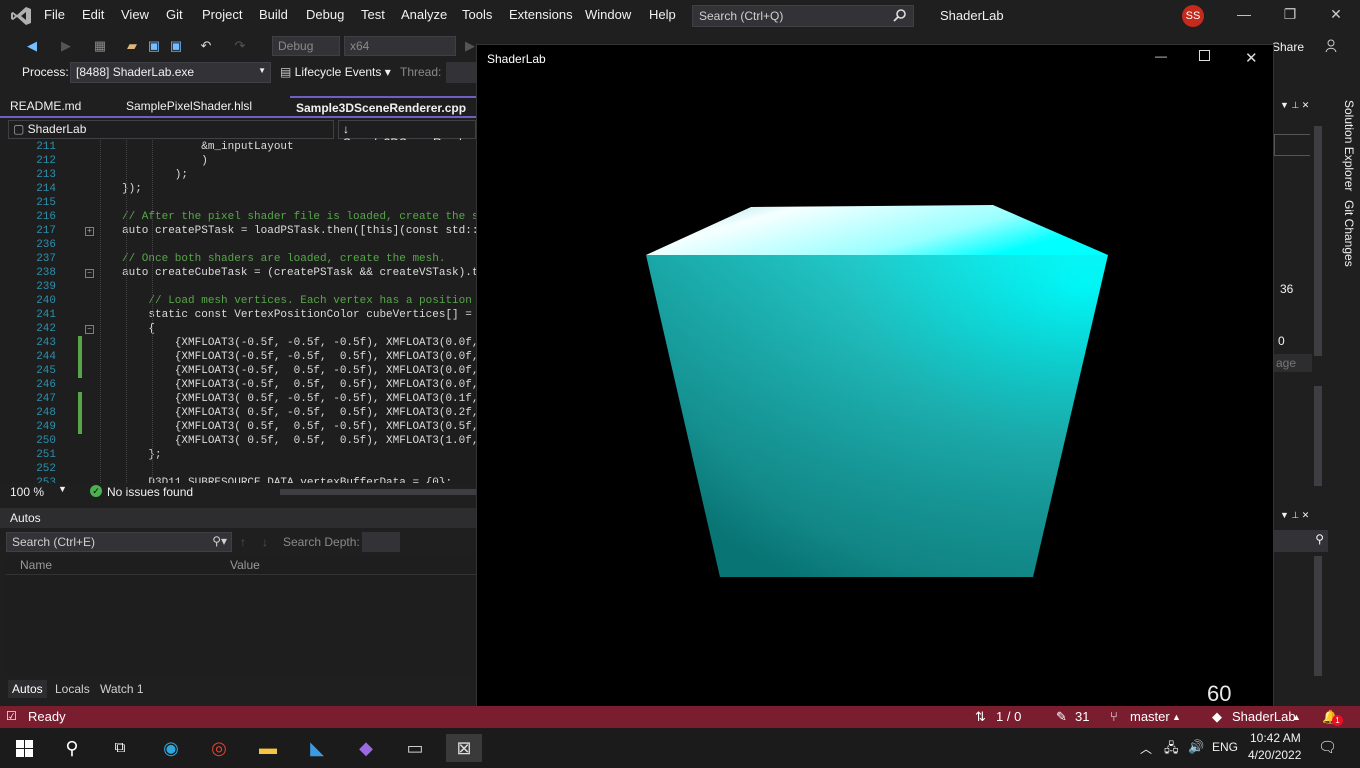 The height and width of the screenshot is (768, 1360). Describe the element at coordinates (461, 72) in the screenshot. I see `thread-dropdown` at that location.